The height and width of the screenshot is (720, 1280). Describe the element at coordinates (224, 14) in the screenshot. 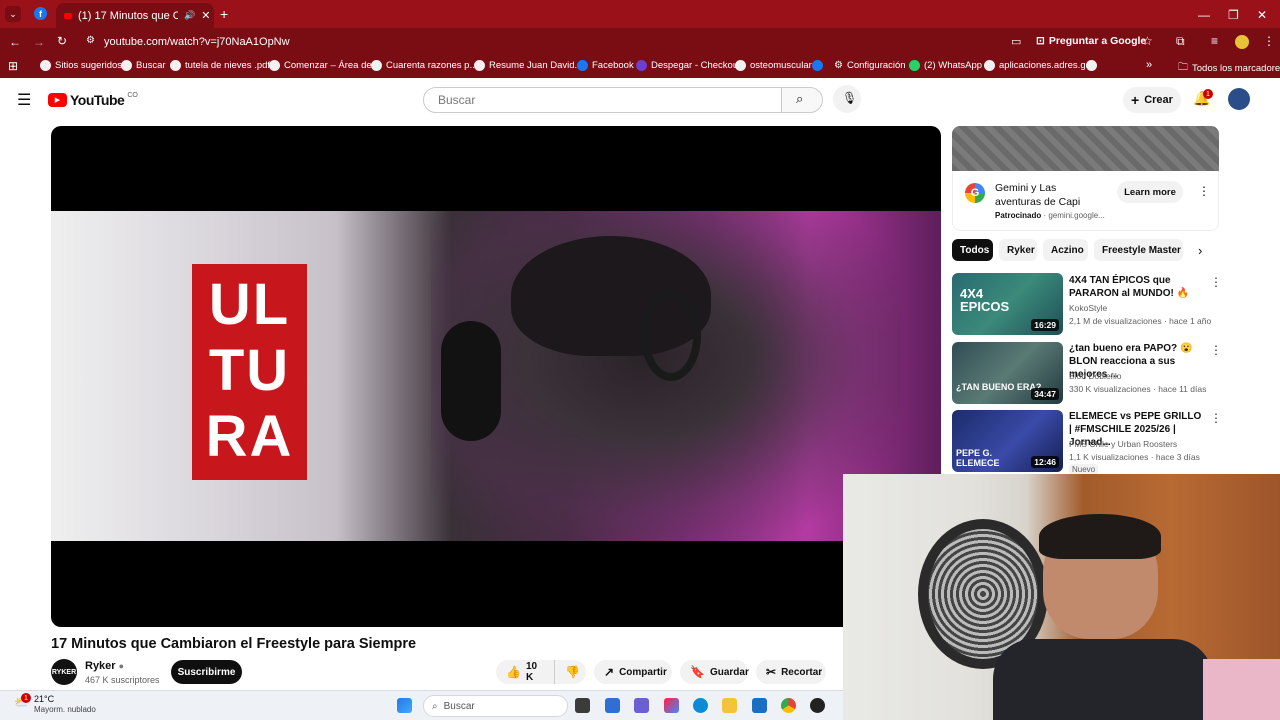

I see `new-tab-icon: +` at that location.